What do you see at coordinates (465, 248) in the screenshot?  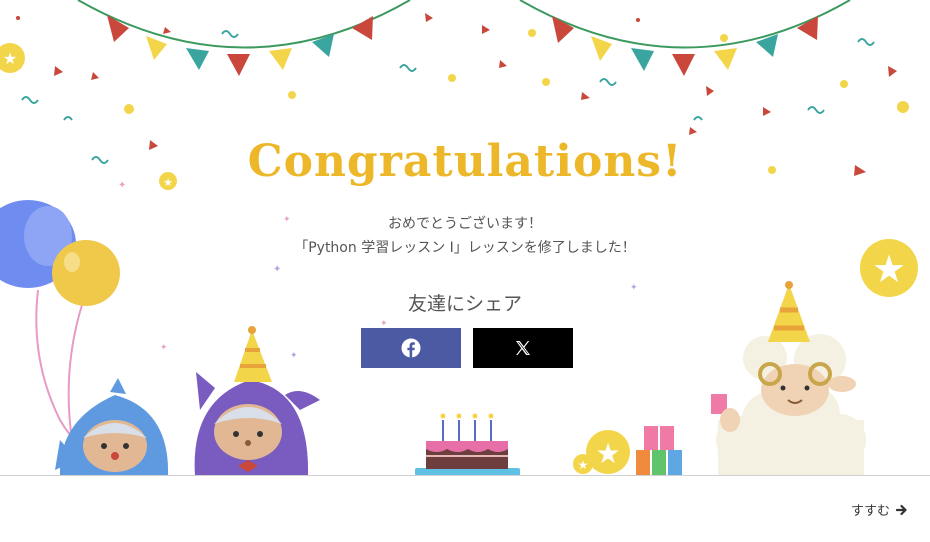 I see `lesson-completed-message: 「Python 学習レッスン I」レッスンを修了しました！` at bounding box center [465, 248].